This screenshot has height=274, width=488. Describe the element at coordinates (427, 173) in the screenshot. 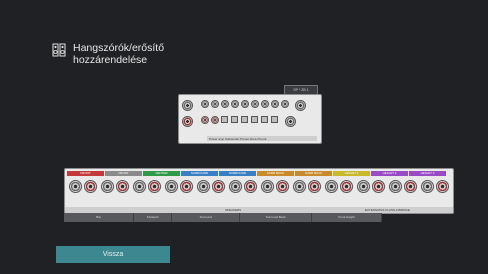

I see `speaker-channel-label: HEIGHT 3` at that location.